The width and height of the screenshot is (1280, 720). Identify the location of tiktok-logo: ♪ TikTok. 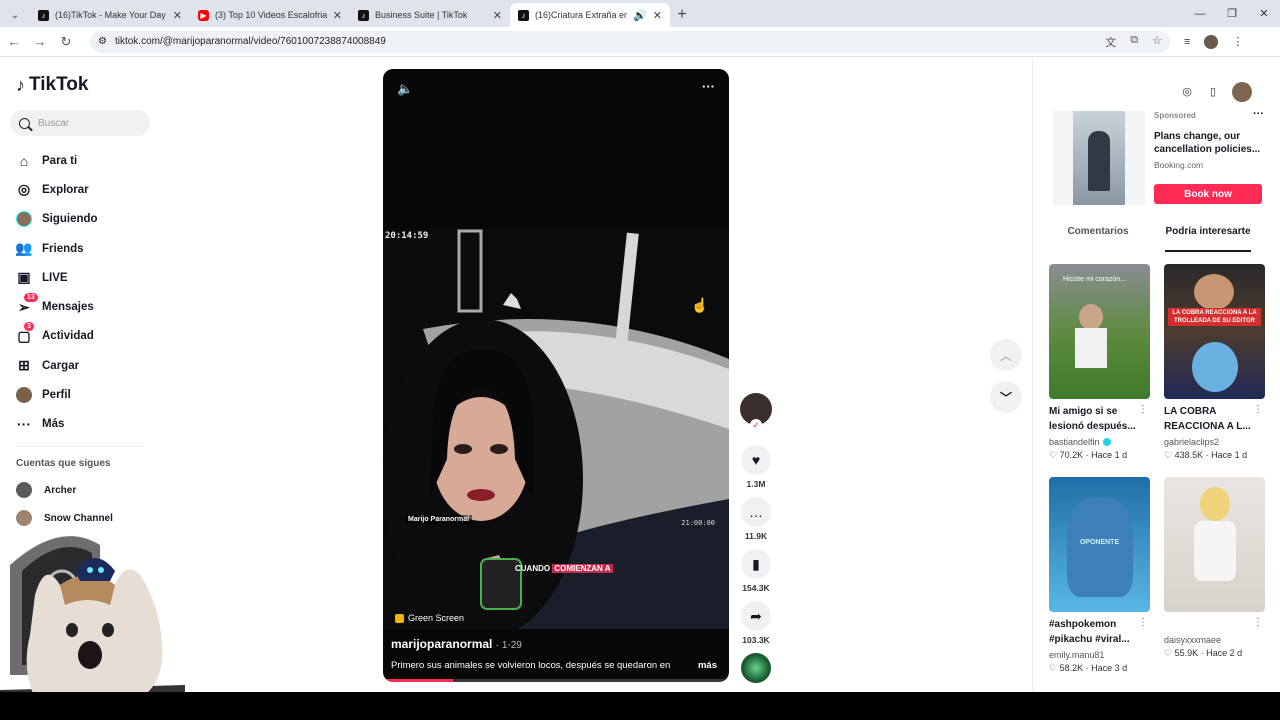
(52, 85).